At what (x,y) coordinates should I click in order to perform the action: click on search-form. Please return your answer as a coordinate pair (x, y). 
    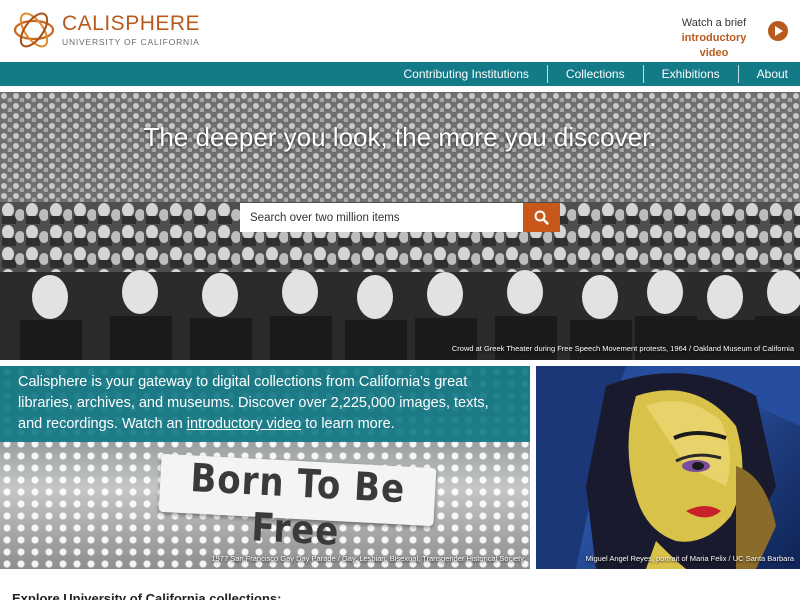
    Looking at the image, I should click on (400, 217).